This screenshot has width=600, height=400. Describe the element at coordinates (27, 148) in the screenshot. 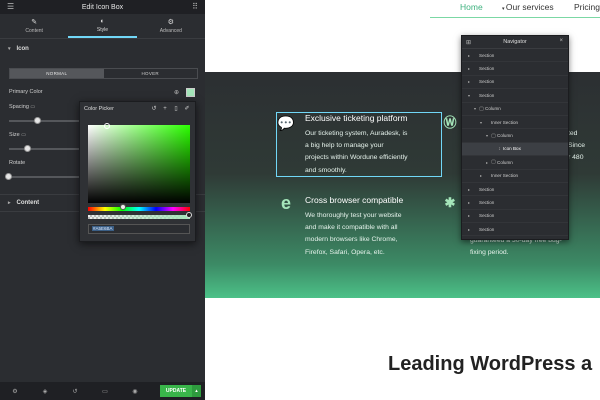

I see `size-slider-knob` at that location.